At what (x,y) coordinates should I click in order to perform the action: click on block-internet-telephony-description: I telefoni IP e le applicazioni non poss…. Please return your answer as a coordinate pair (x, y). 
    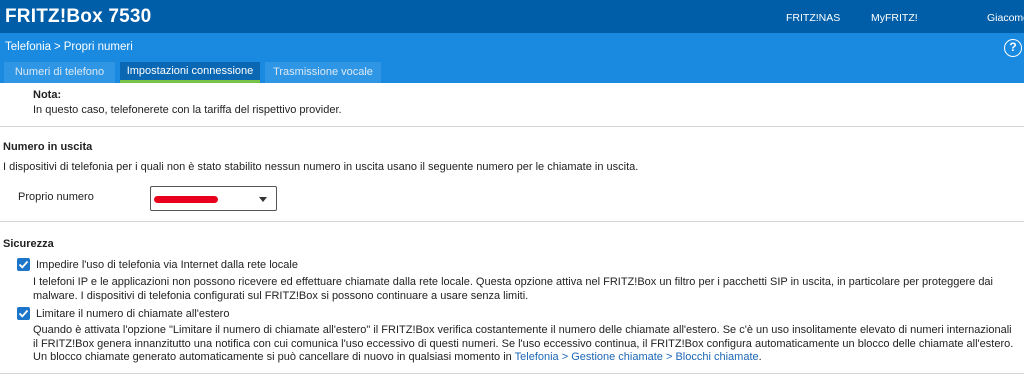
    Looking at the image, I should click on (513, 289).